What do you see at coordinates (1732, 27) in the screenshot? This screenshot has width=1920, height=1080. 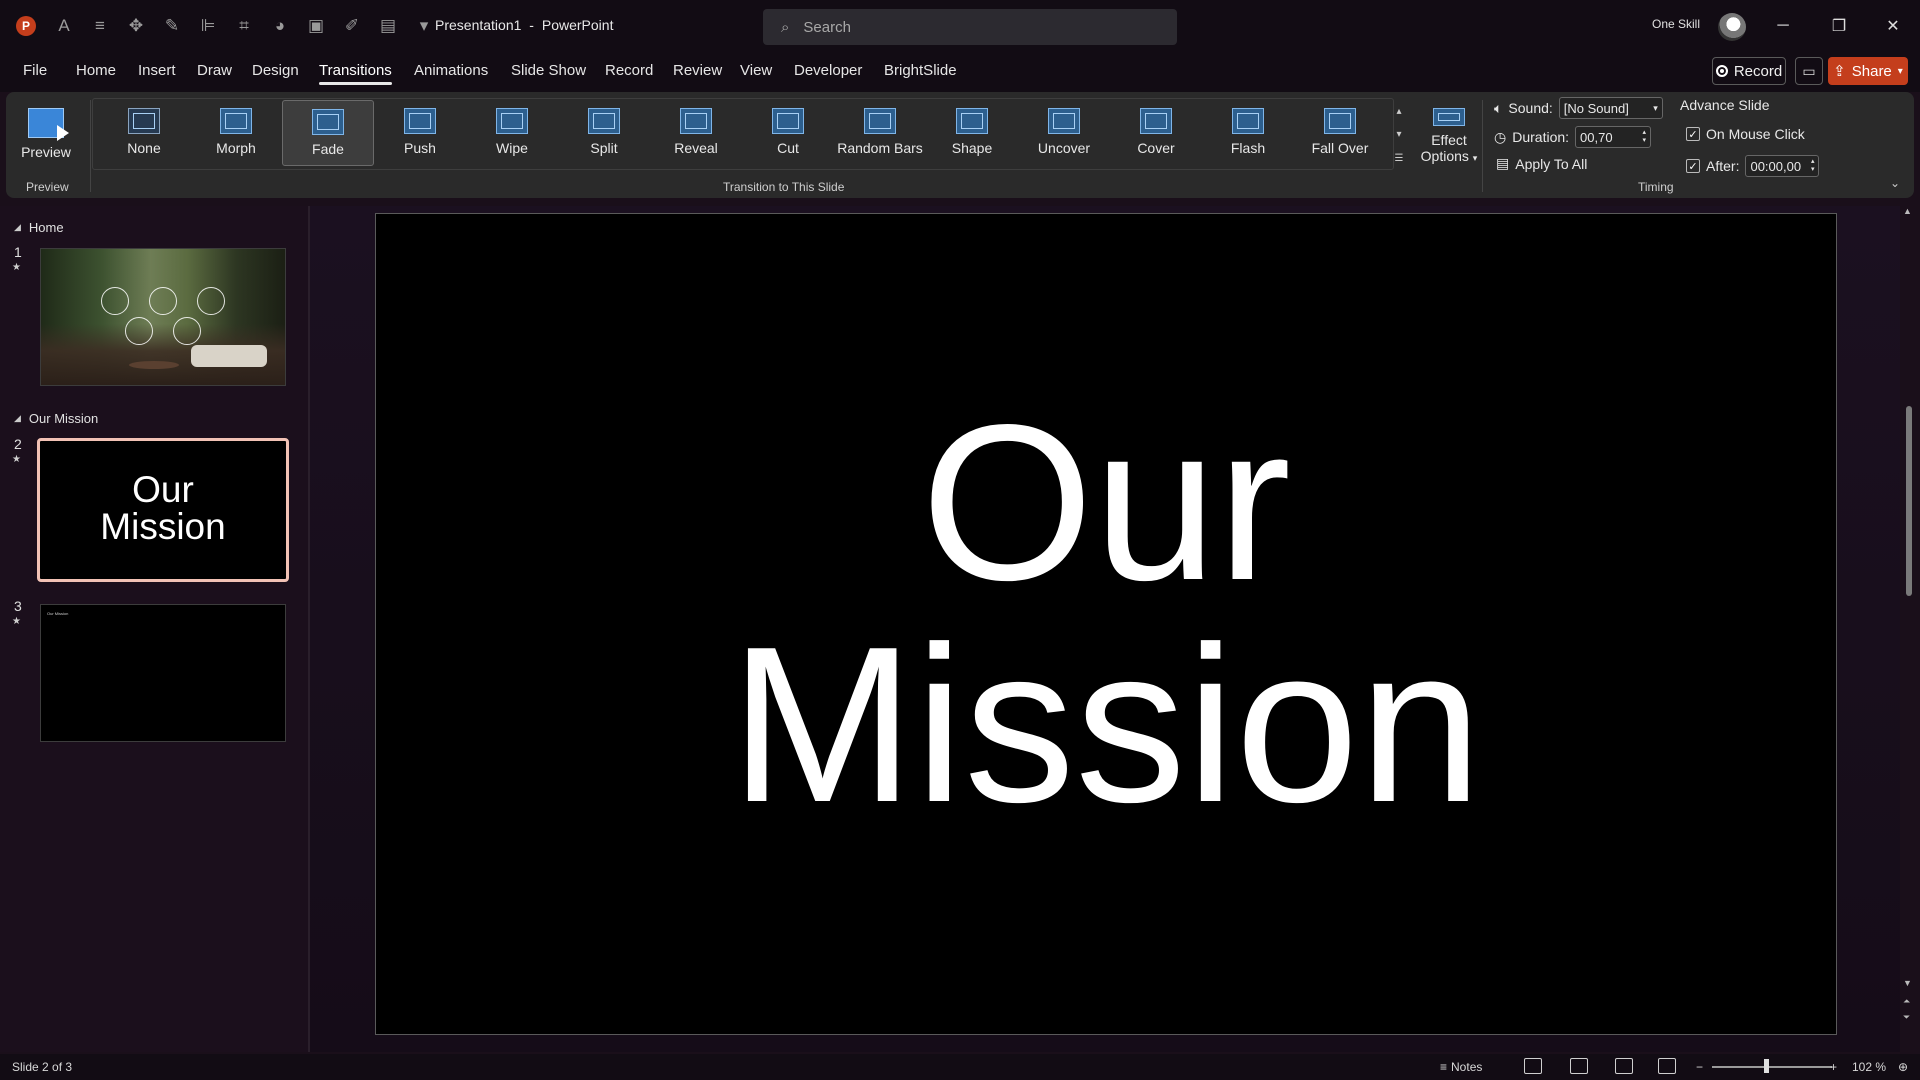 I see `avatar` at bounding box center [1732, 27].